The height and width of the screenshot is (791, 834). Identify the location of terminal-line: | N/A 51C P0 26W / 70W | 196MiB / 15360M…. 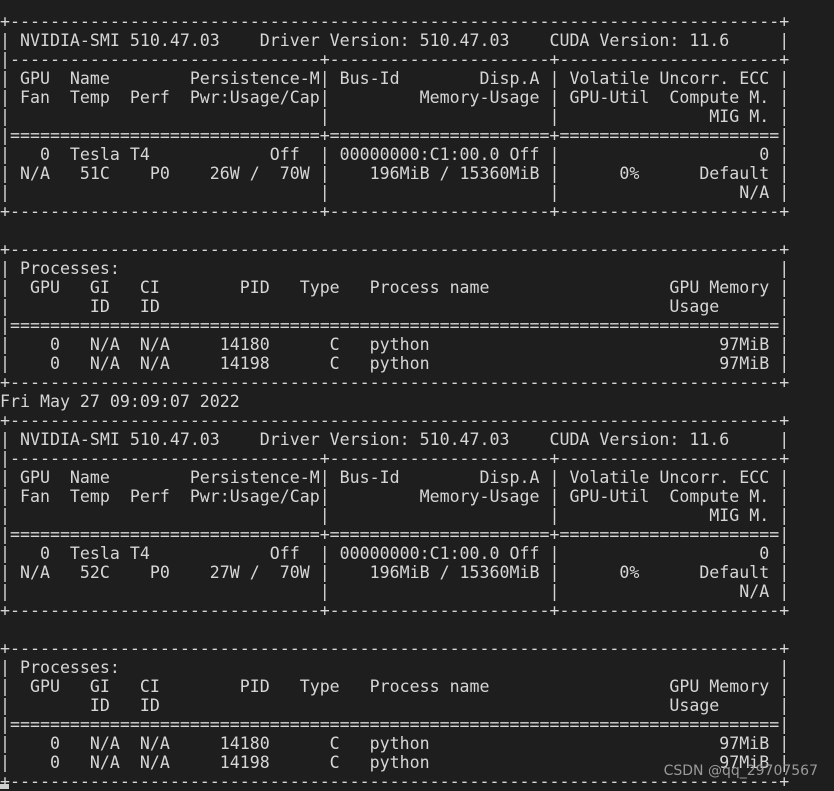
(395, 173).